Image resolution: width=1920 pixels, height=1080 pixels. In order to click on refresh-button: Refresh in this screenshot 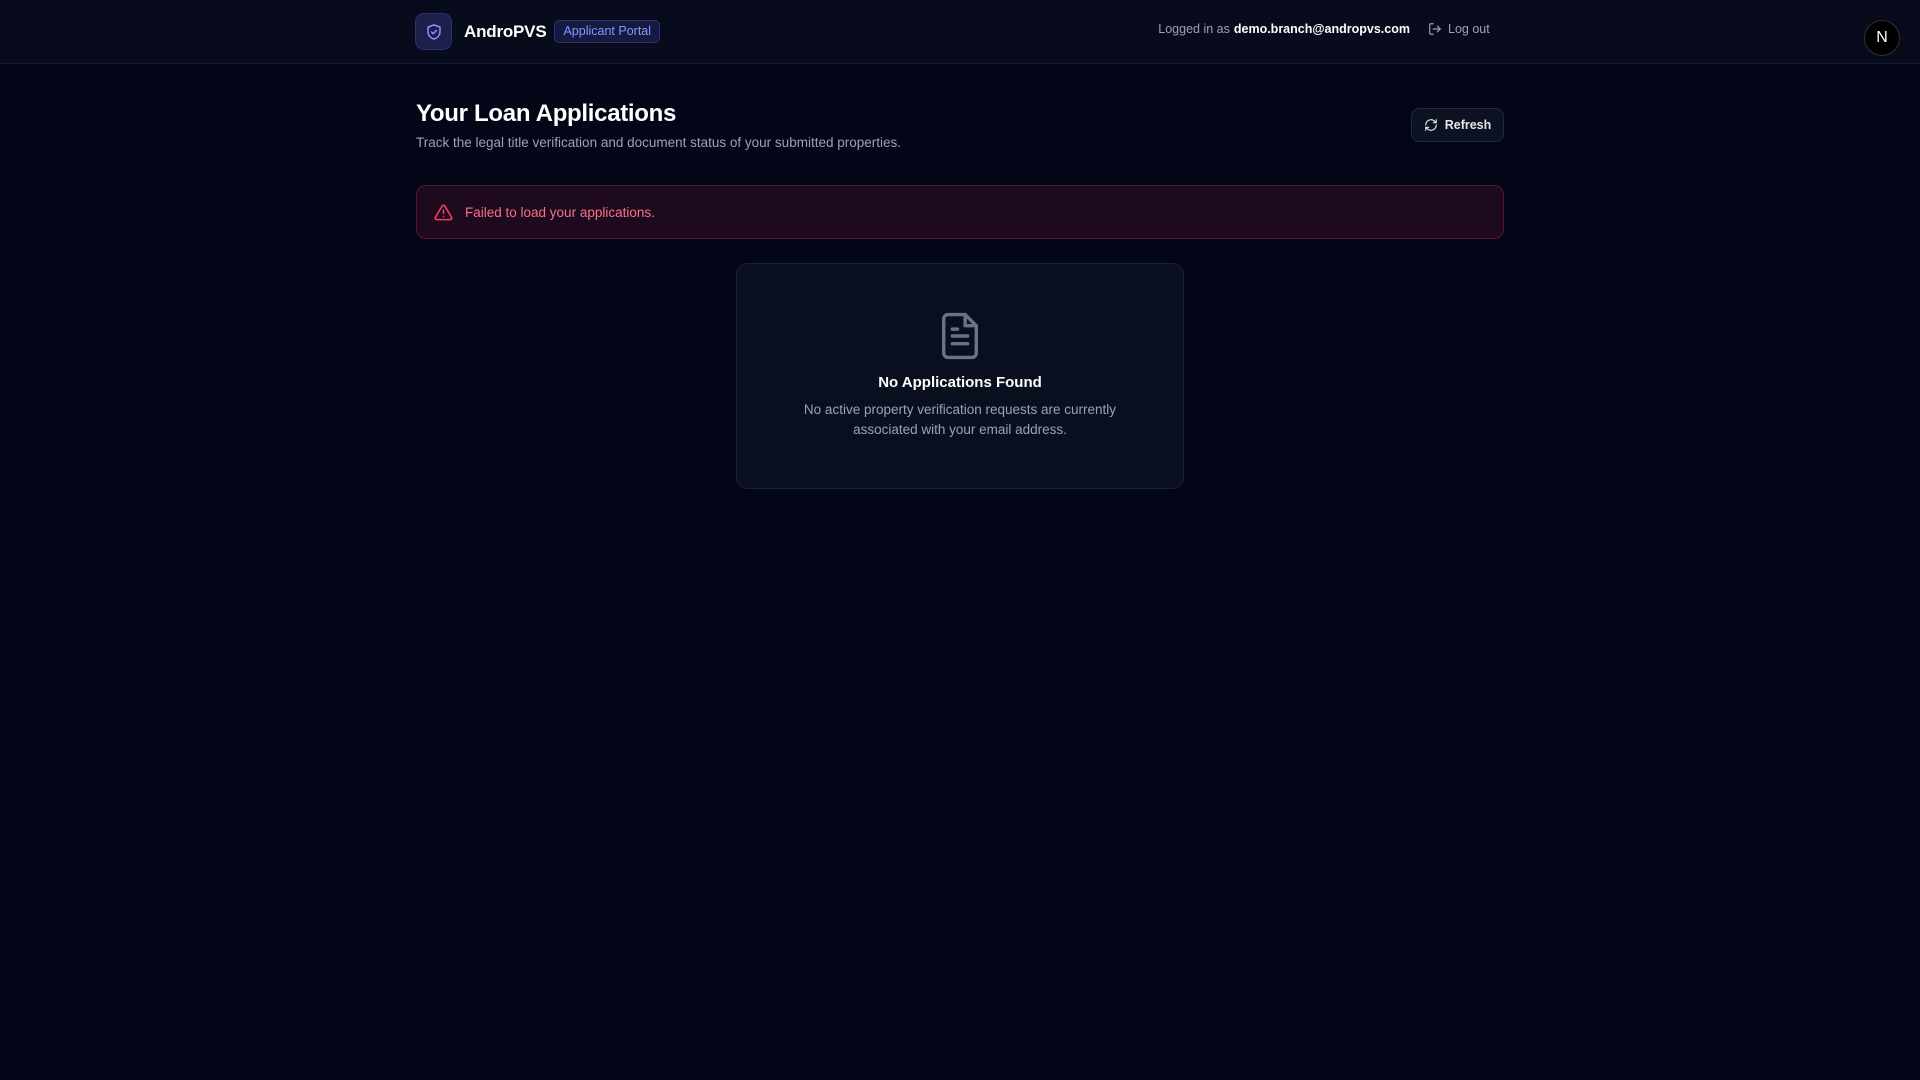, I will do `click(1457, 125)`.